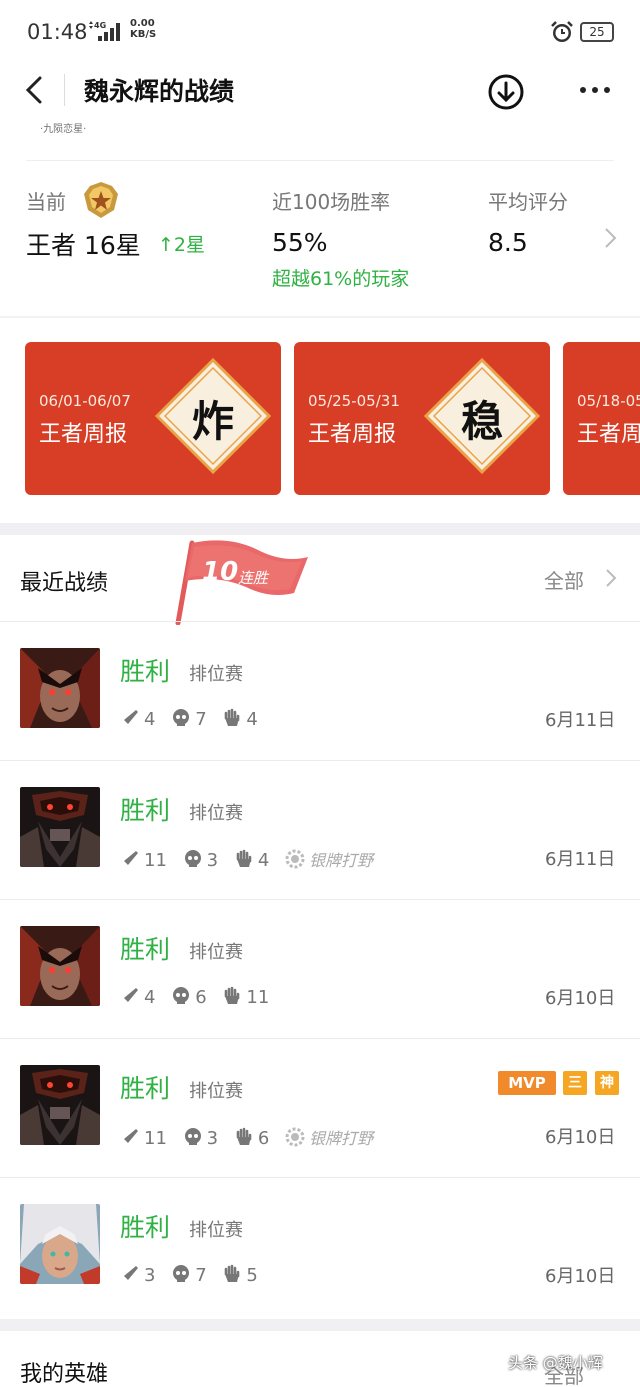 This screenshot has width=640, height=1387. What do you see at coordinates (64, 1374) in the screenshot?
I see `my-heroes-title: 我的英雄` at bounding box center [64, 1374].